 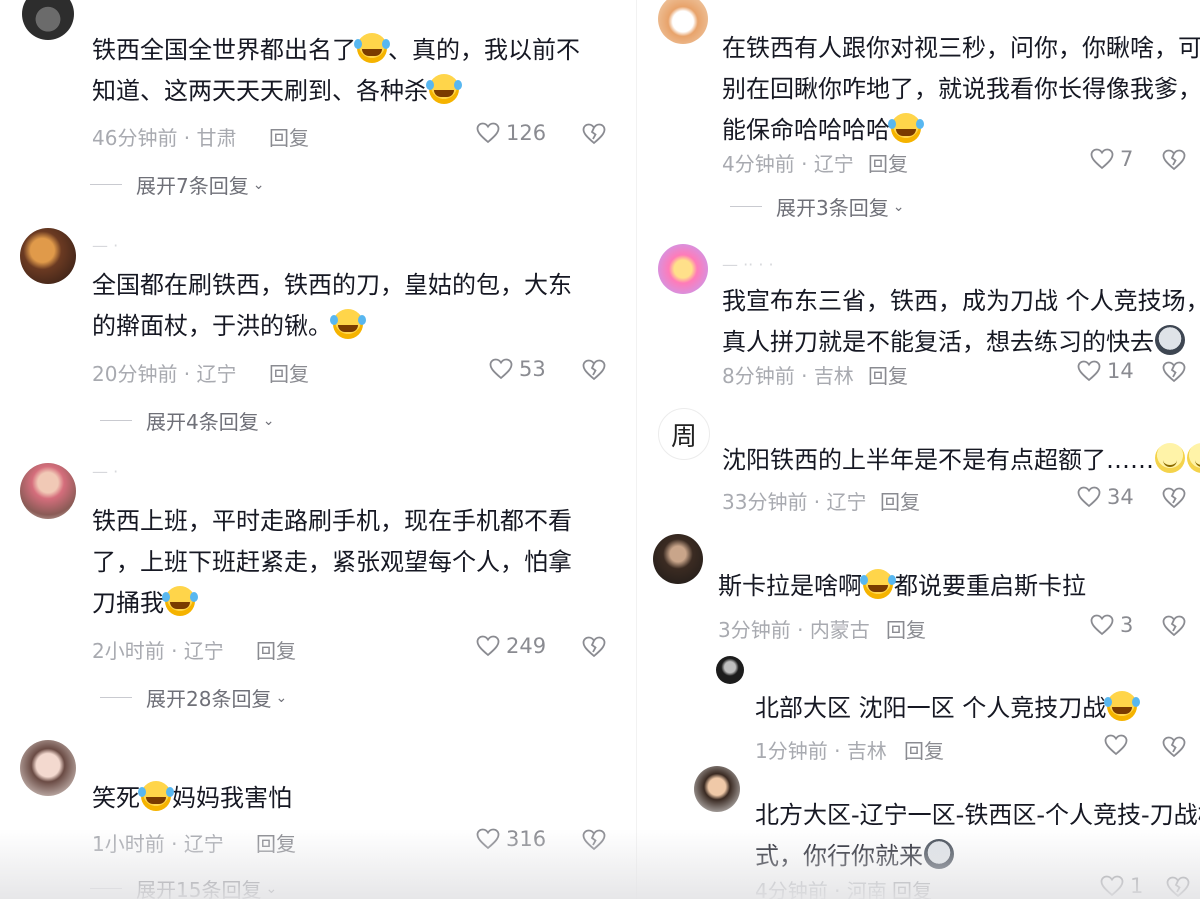 I want to click on comment-meta: 2小时前 · 辽宁, so click(x=158, y=651).